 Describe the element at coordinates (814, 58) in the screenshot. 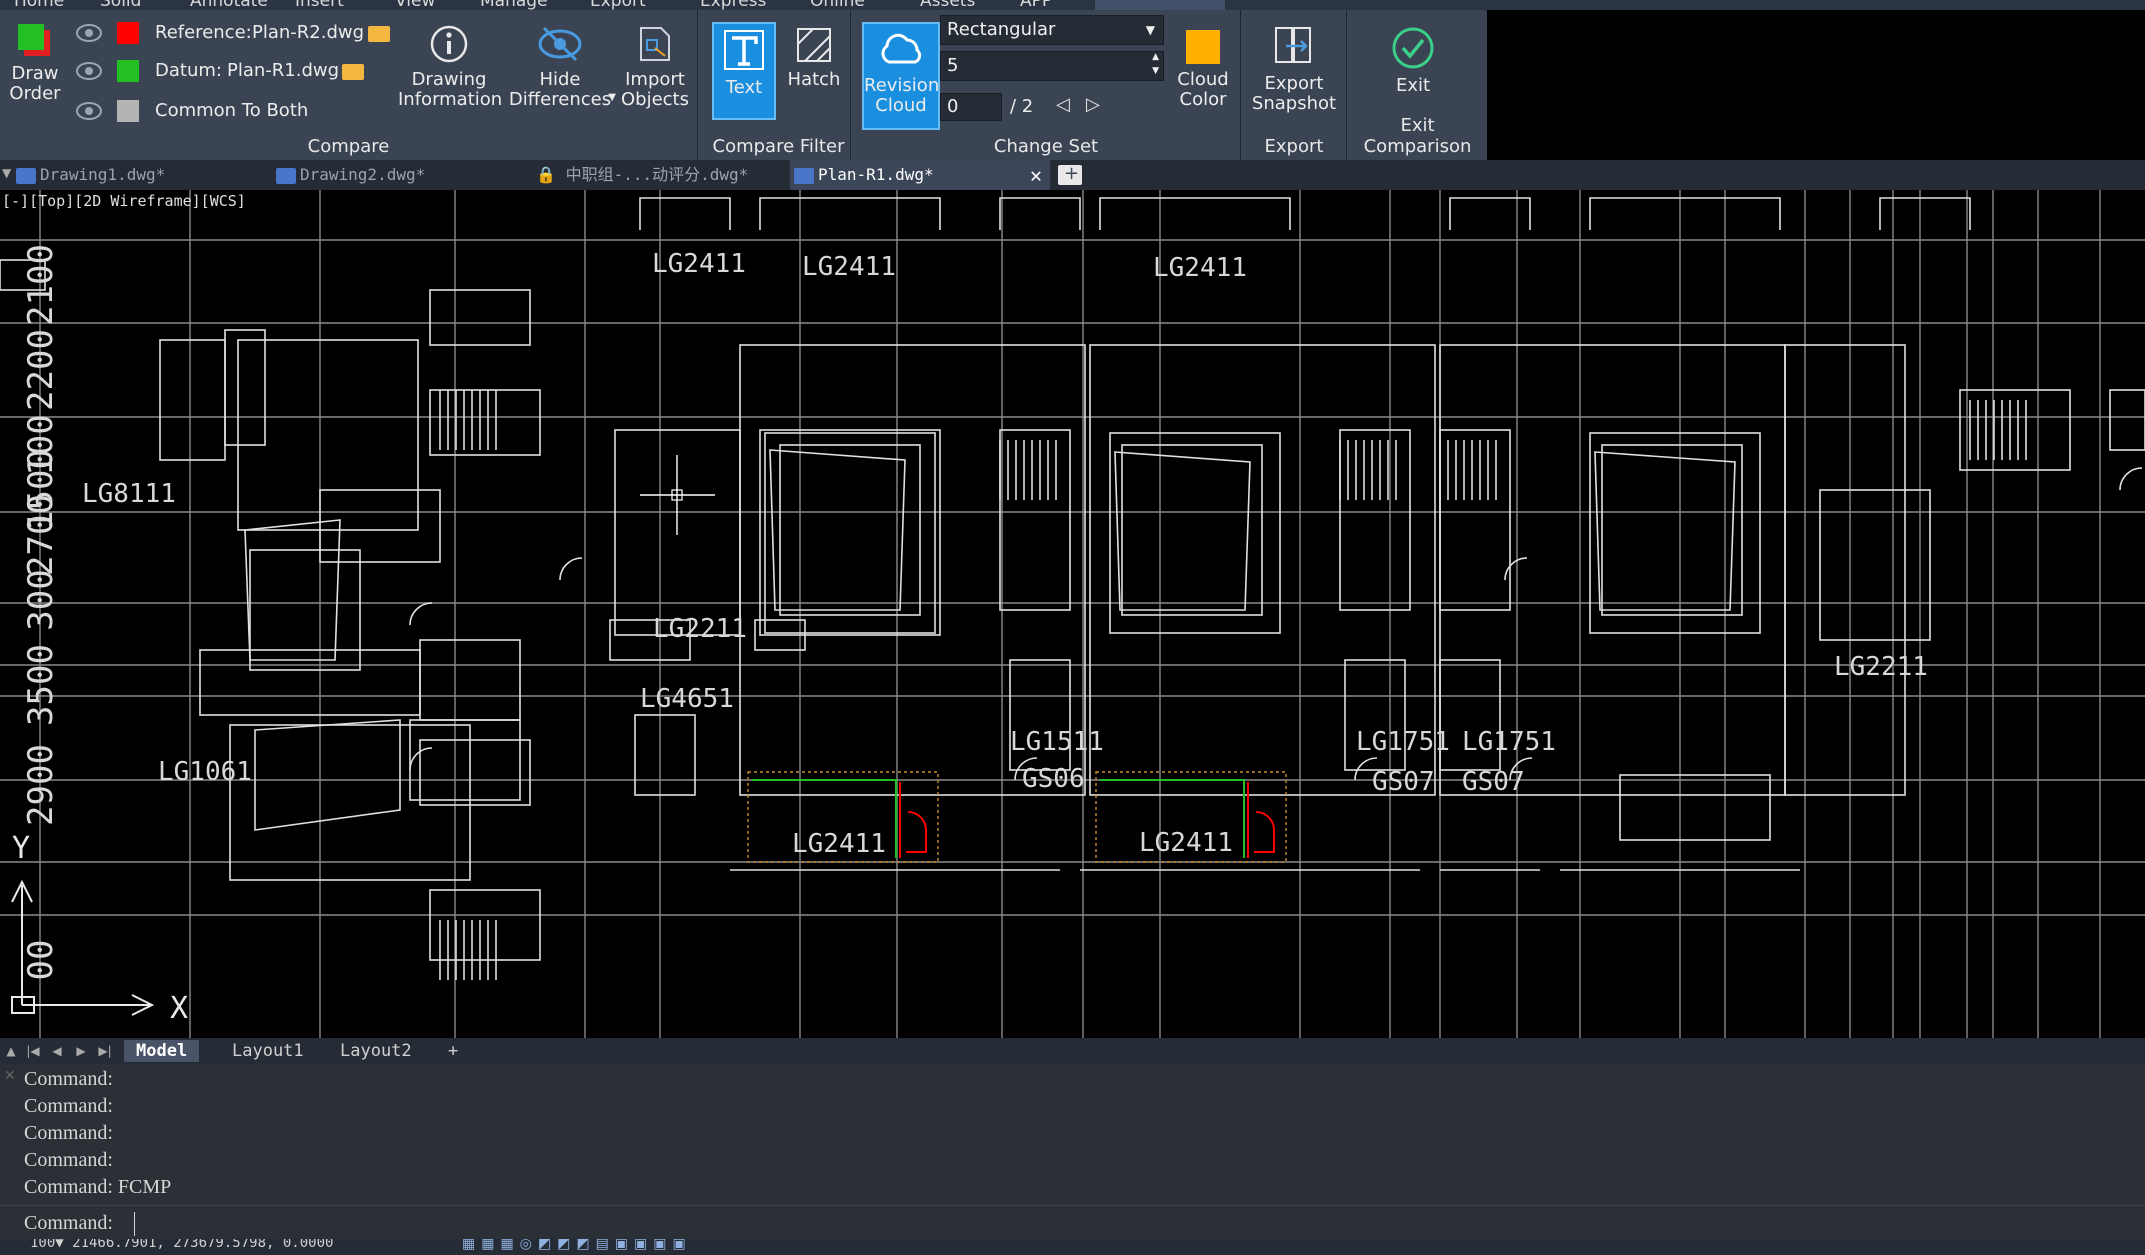

I see `hatch-filter-button: Hatch` at that location.